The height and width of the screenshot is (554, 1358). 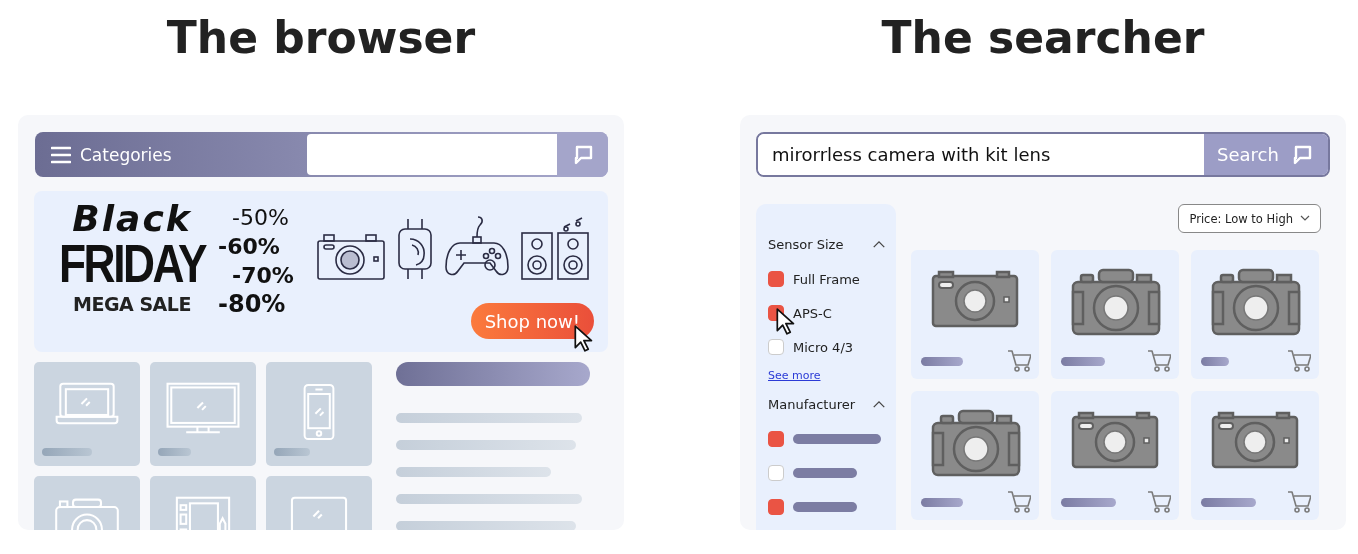 I want to click on discount-label: -70%, so click(x=263, y=276).